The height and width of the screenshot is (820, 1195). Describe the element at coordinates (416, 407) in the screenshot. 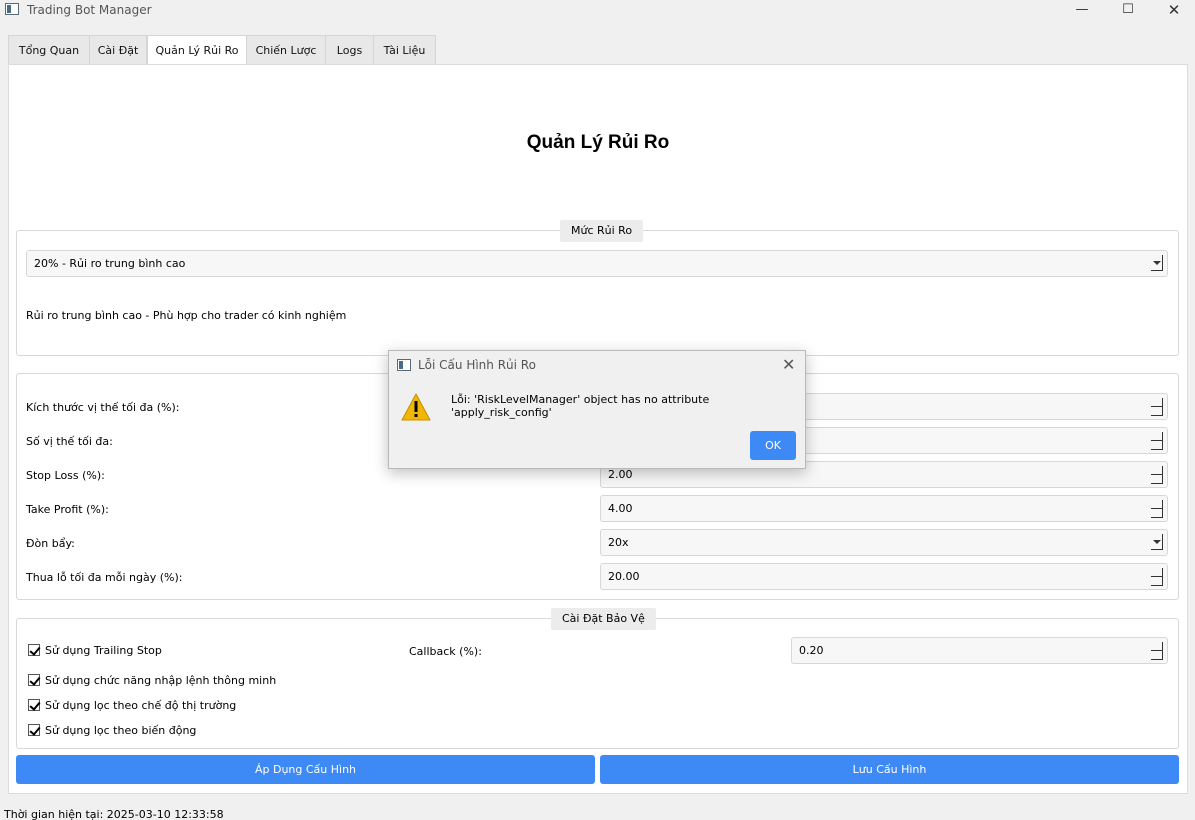

I see `warning-icon` at that location.